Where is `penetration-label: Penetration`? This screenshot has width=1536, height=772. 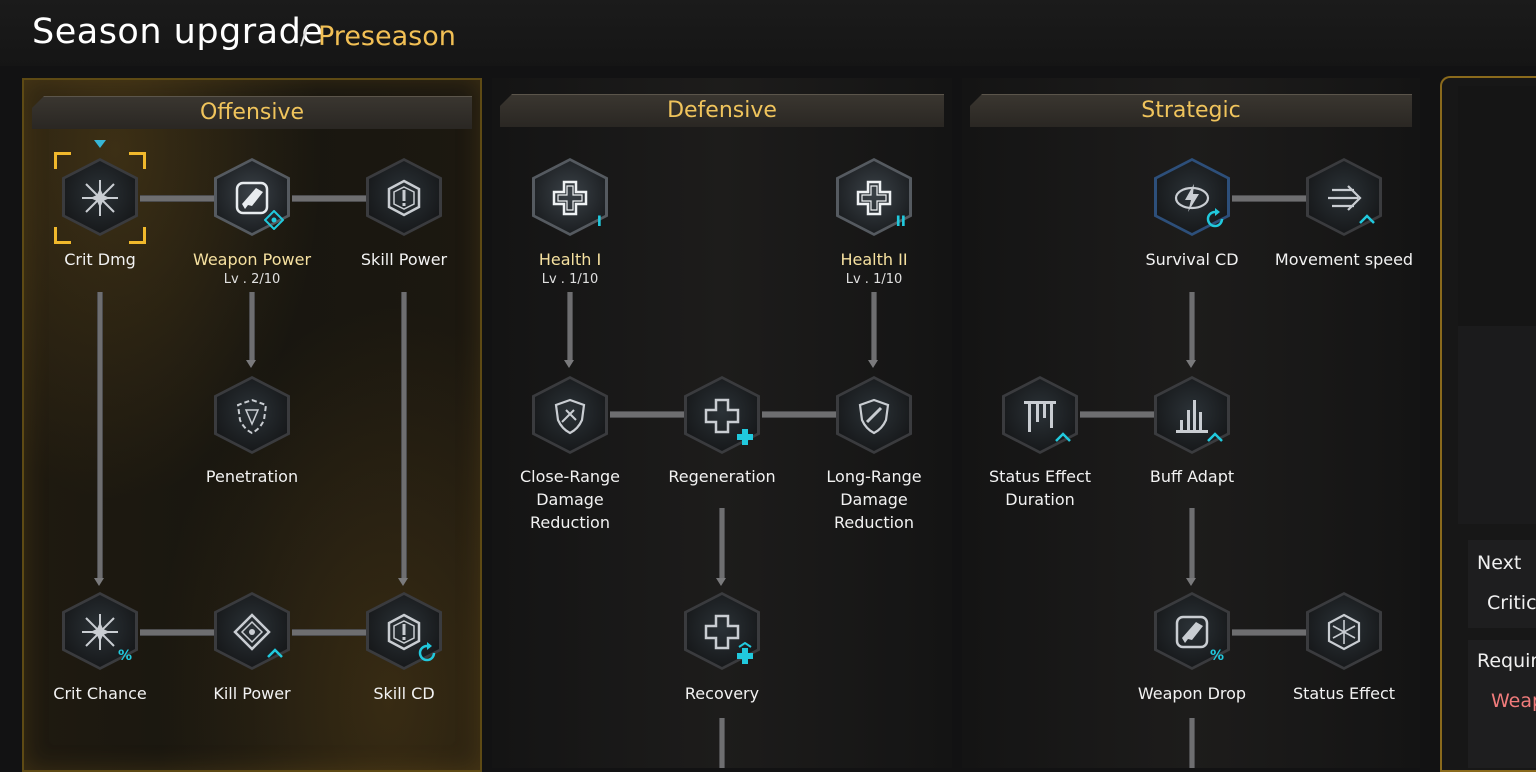 penetration-label: Penetration is located at coordinates (252, 476).